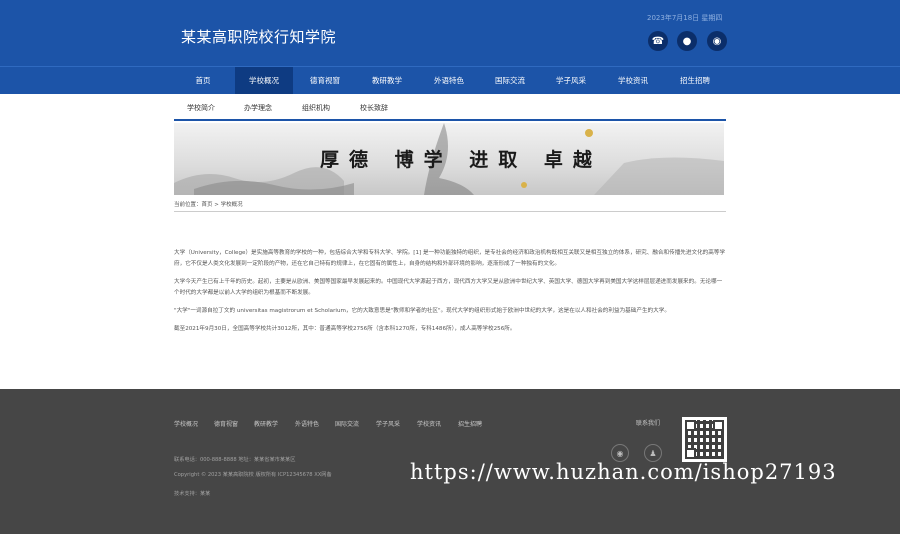  I want to click on wechat-icon: ●, so click(687, 41).